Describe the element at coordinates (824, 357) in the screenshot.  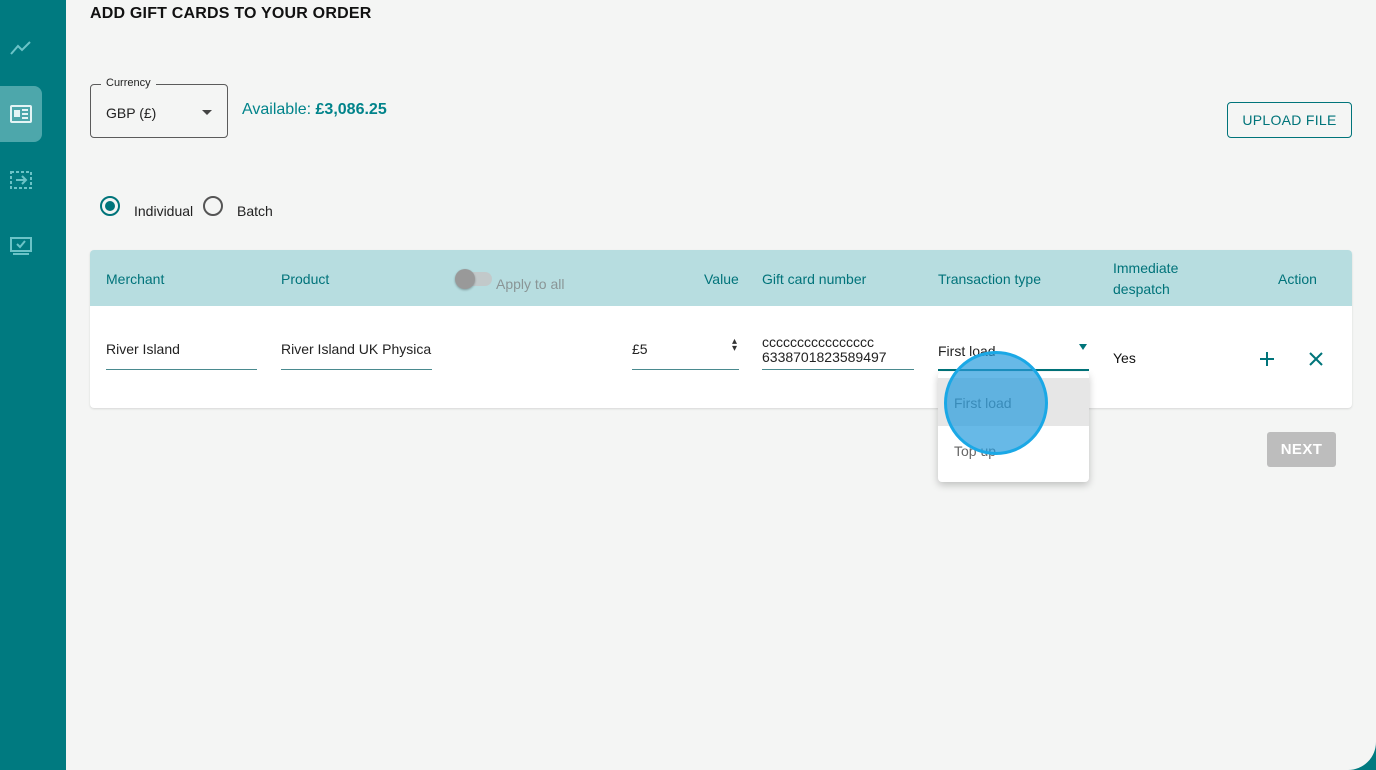
I see `card-number-line2: 6338701823589497` at that location.